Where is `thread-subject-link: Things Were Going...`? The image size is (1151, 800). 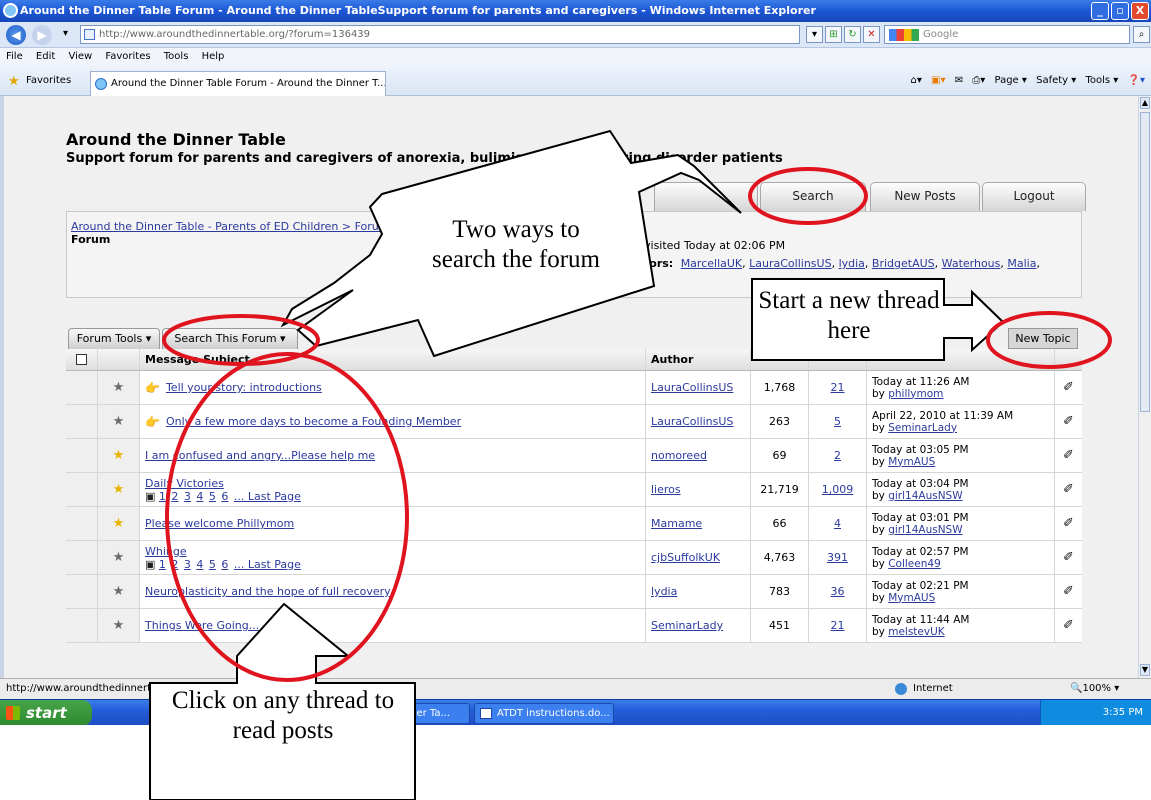
thread-subject-link: Things Were Going... is located at coordinates (202, 625).